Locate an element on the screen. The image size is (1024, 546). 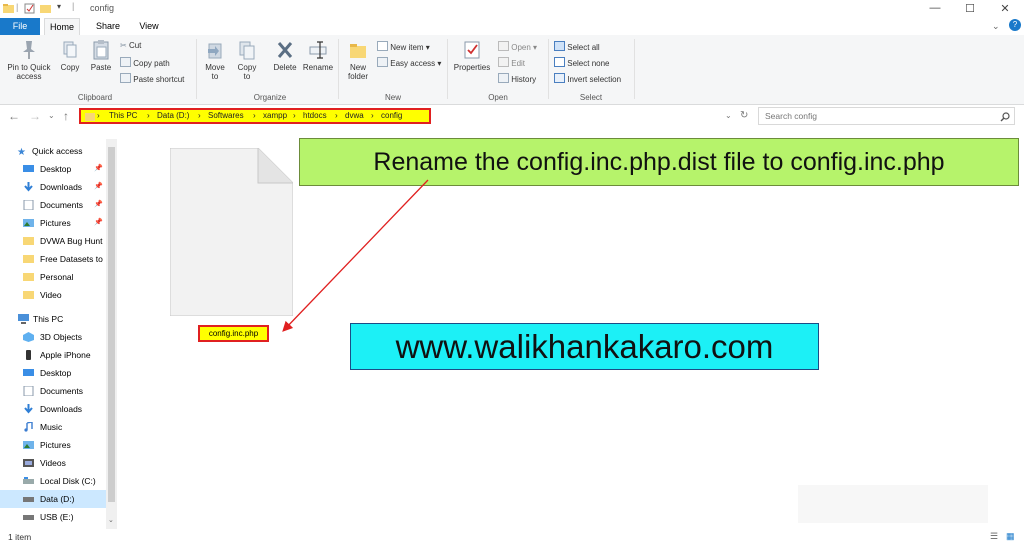
nav-scrollbar: ⌄ is located at coordinates (111, 334).